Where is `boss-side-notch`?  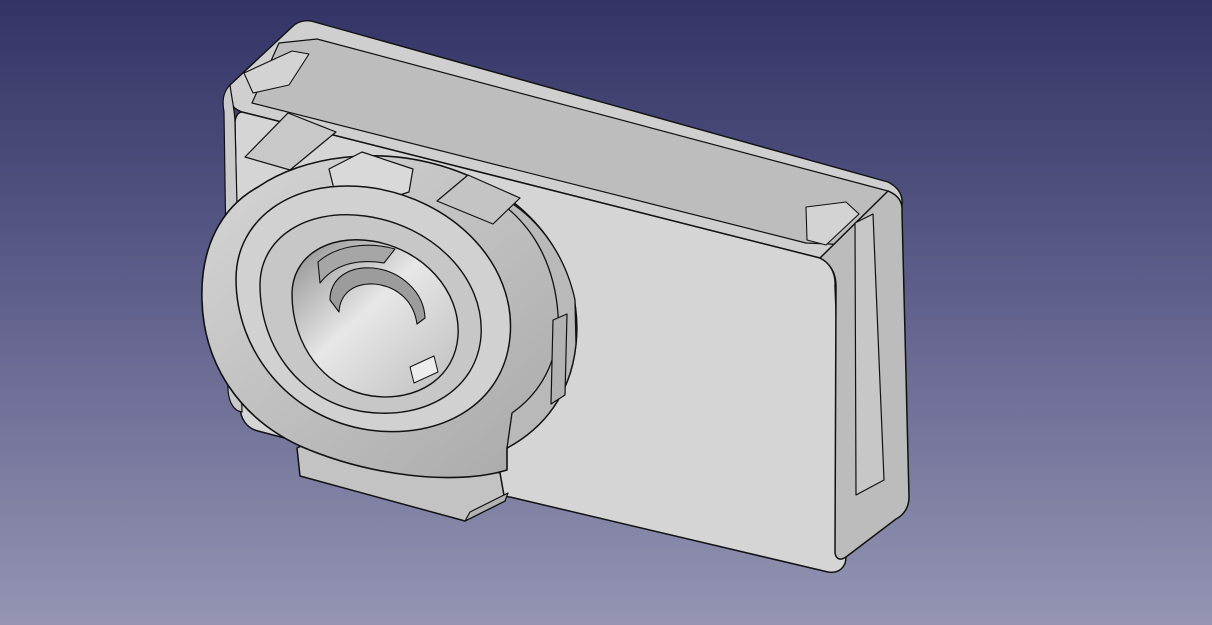
boss-side-notch is located at coordinates (559, 359).